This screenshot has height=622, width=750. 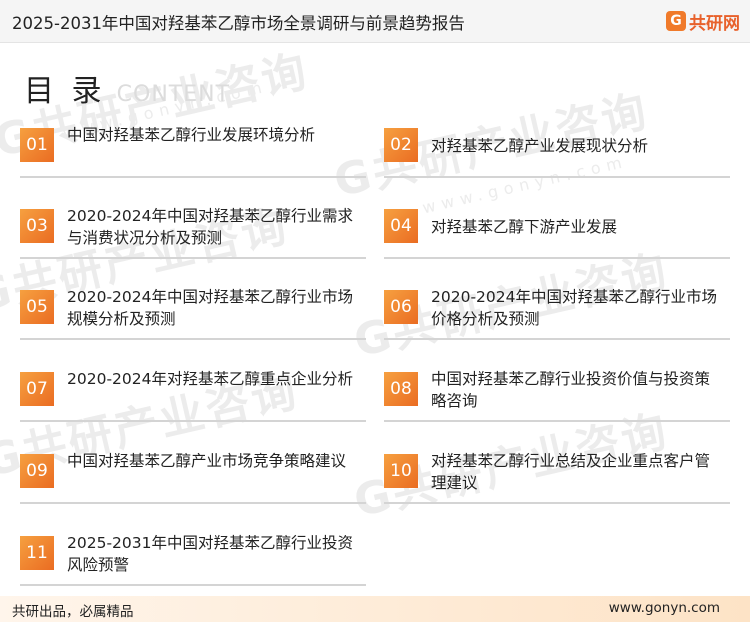 I want to click on brand-logo: G 共研网, so click(x=703, y=21).